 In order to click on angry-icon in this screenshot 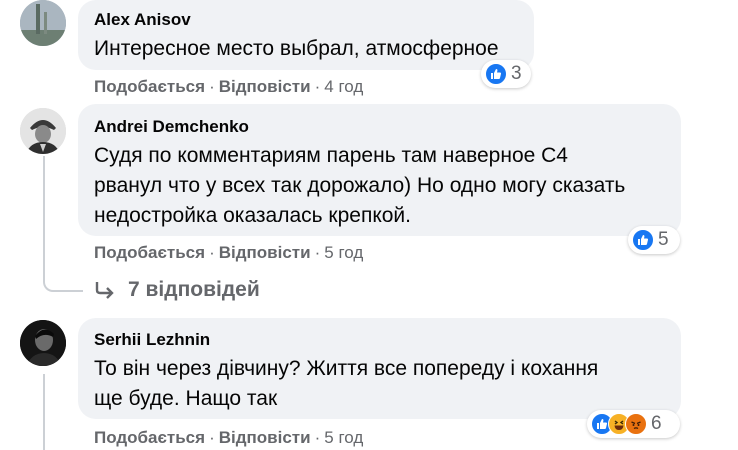, I will do `click(636, 424)`.